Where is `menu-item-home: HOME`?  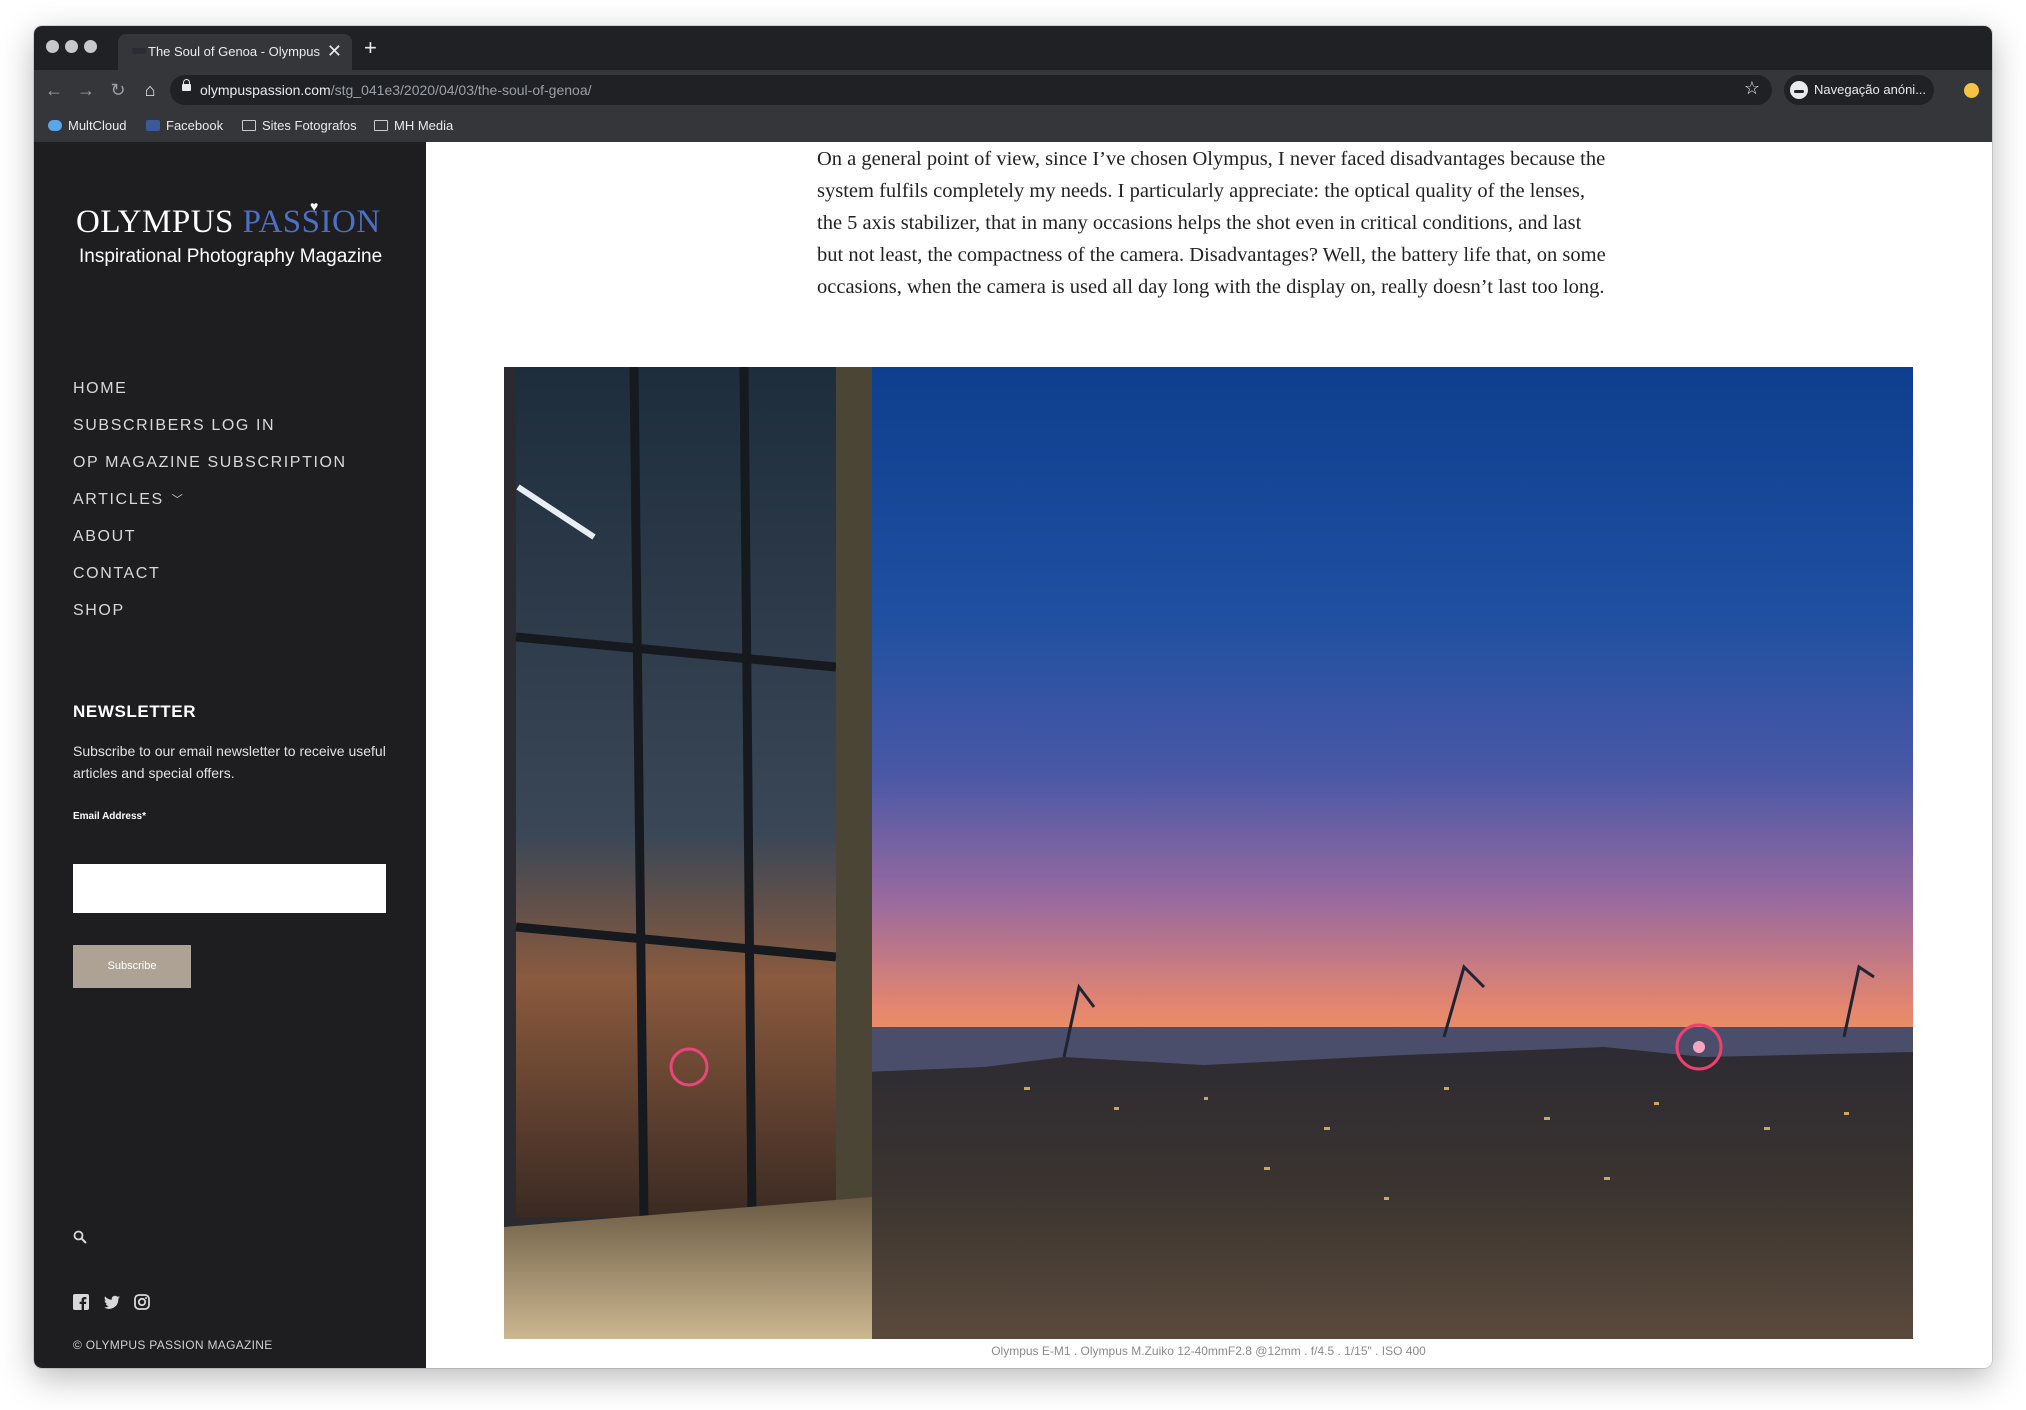 menu-item-home: HOME is located at coordinates (100, 389).